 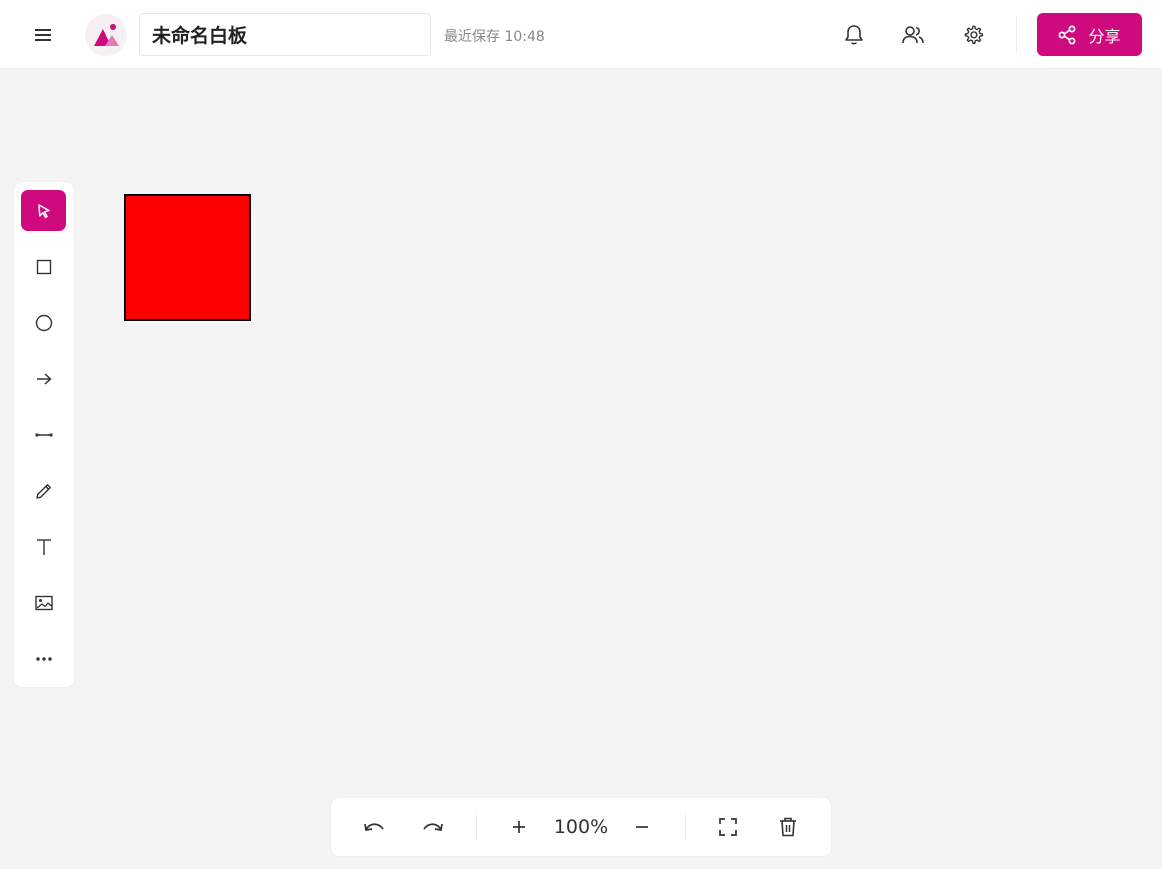 I want to click on canvas-rectangle-shape, so click(x=187, y=257).